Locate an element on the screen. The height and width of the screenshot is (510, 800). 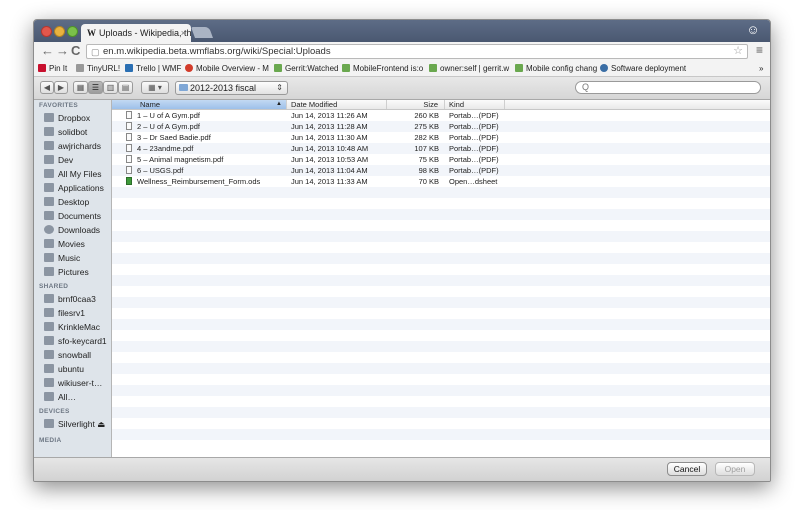
forward-arrow-icon: → is located at coordinates (62, 51).